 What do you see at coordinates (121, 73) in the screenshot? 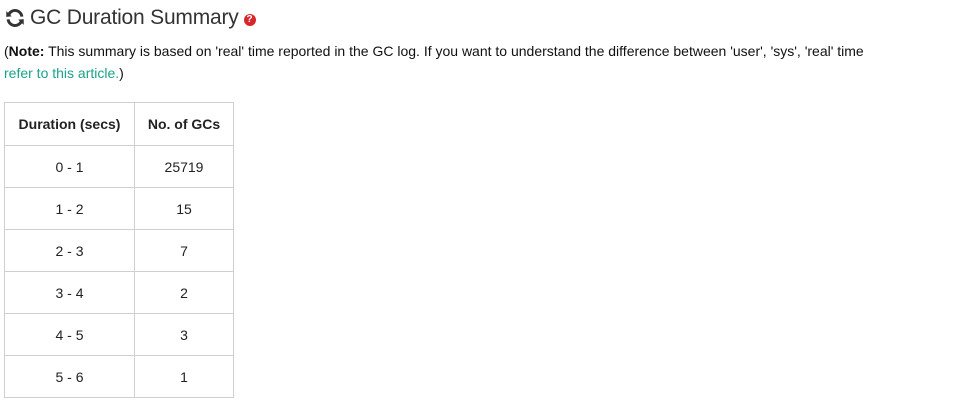
I see `note-close-paren: )` at bounding box center [121, 73].